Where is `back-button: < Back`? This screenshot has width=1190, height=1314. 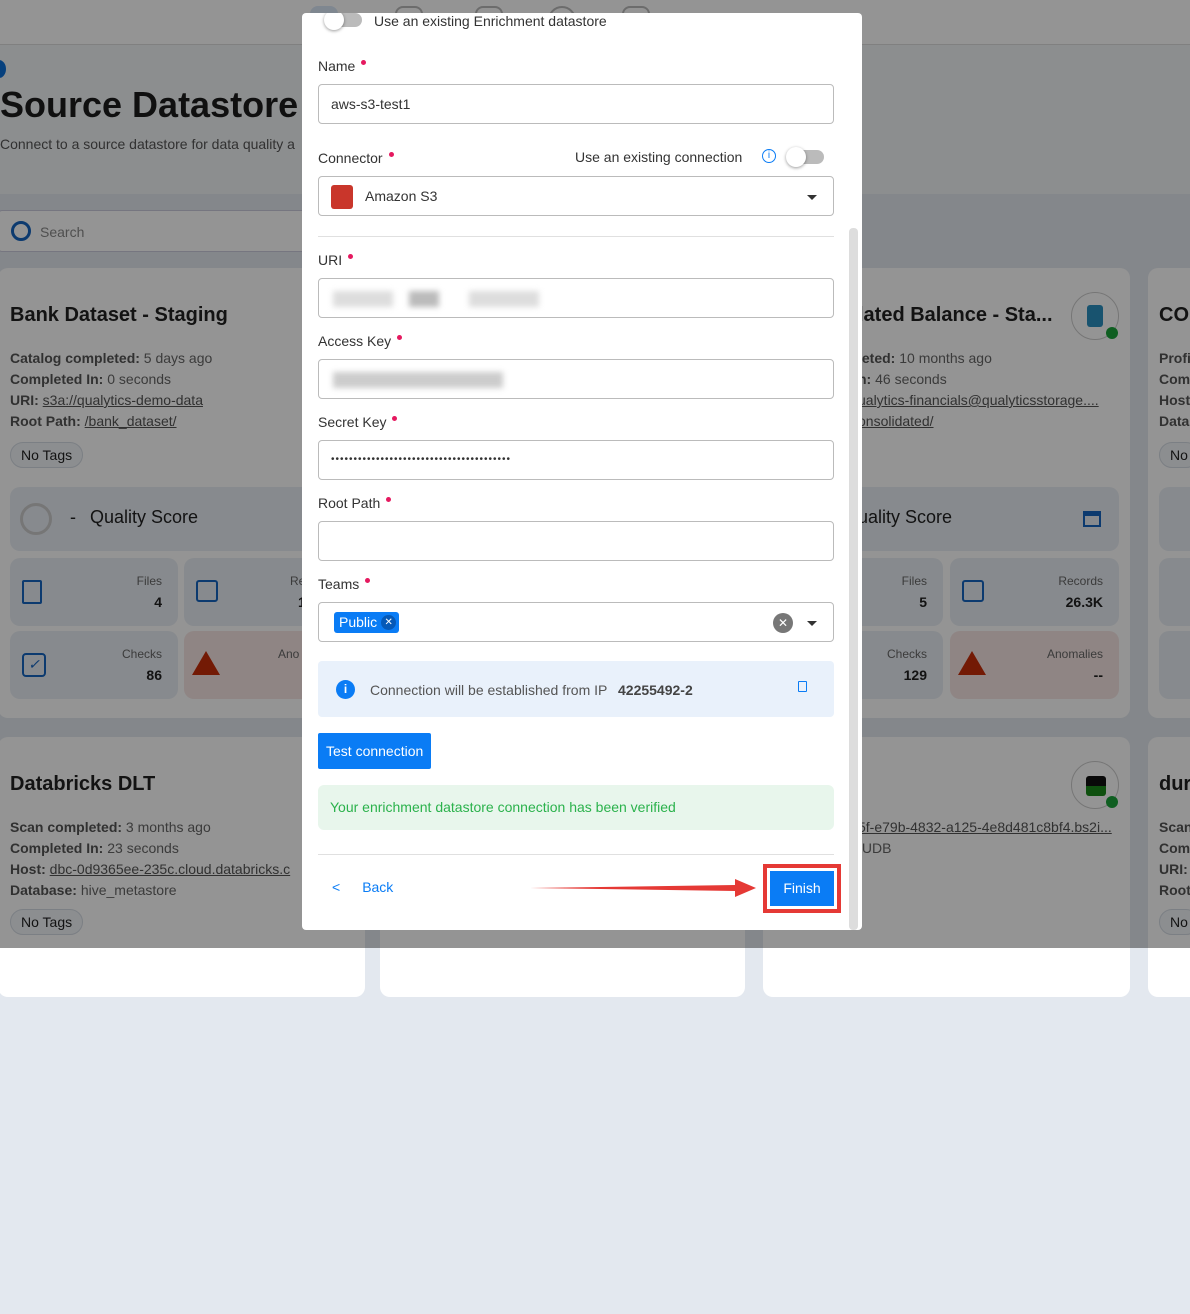 back-button: < Back is located at coordinates (362, 887).